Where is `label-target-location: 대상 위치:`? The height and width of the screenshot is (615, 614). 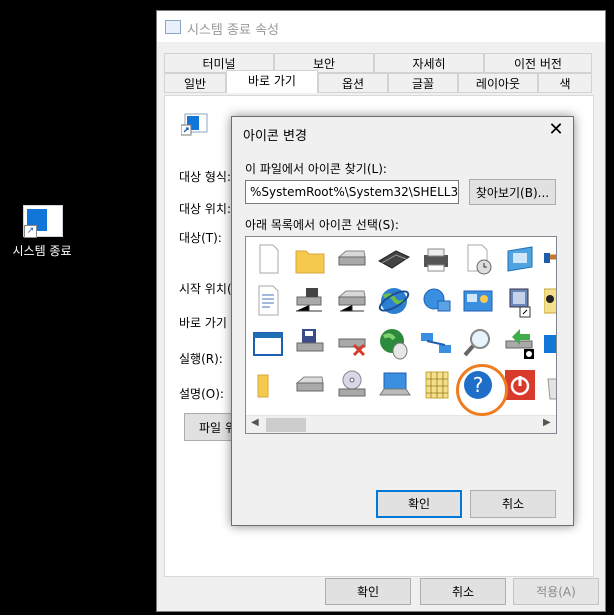 label-target-location: 대상 위치: is located at coordinates (205, 209).